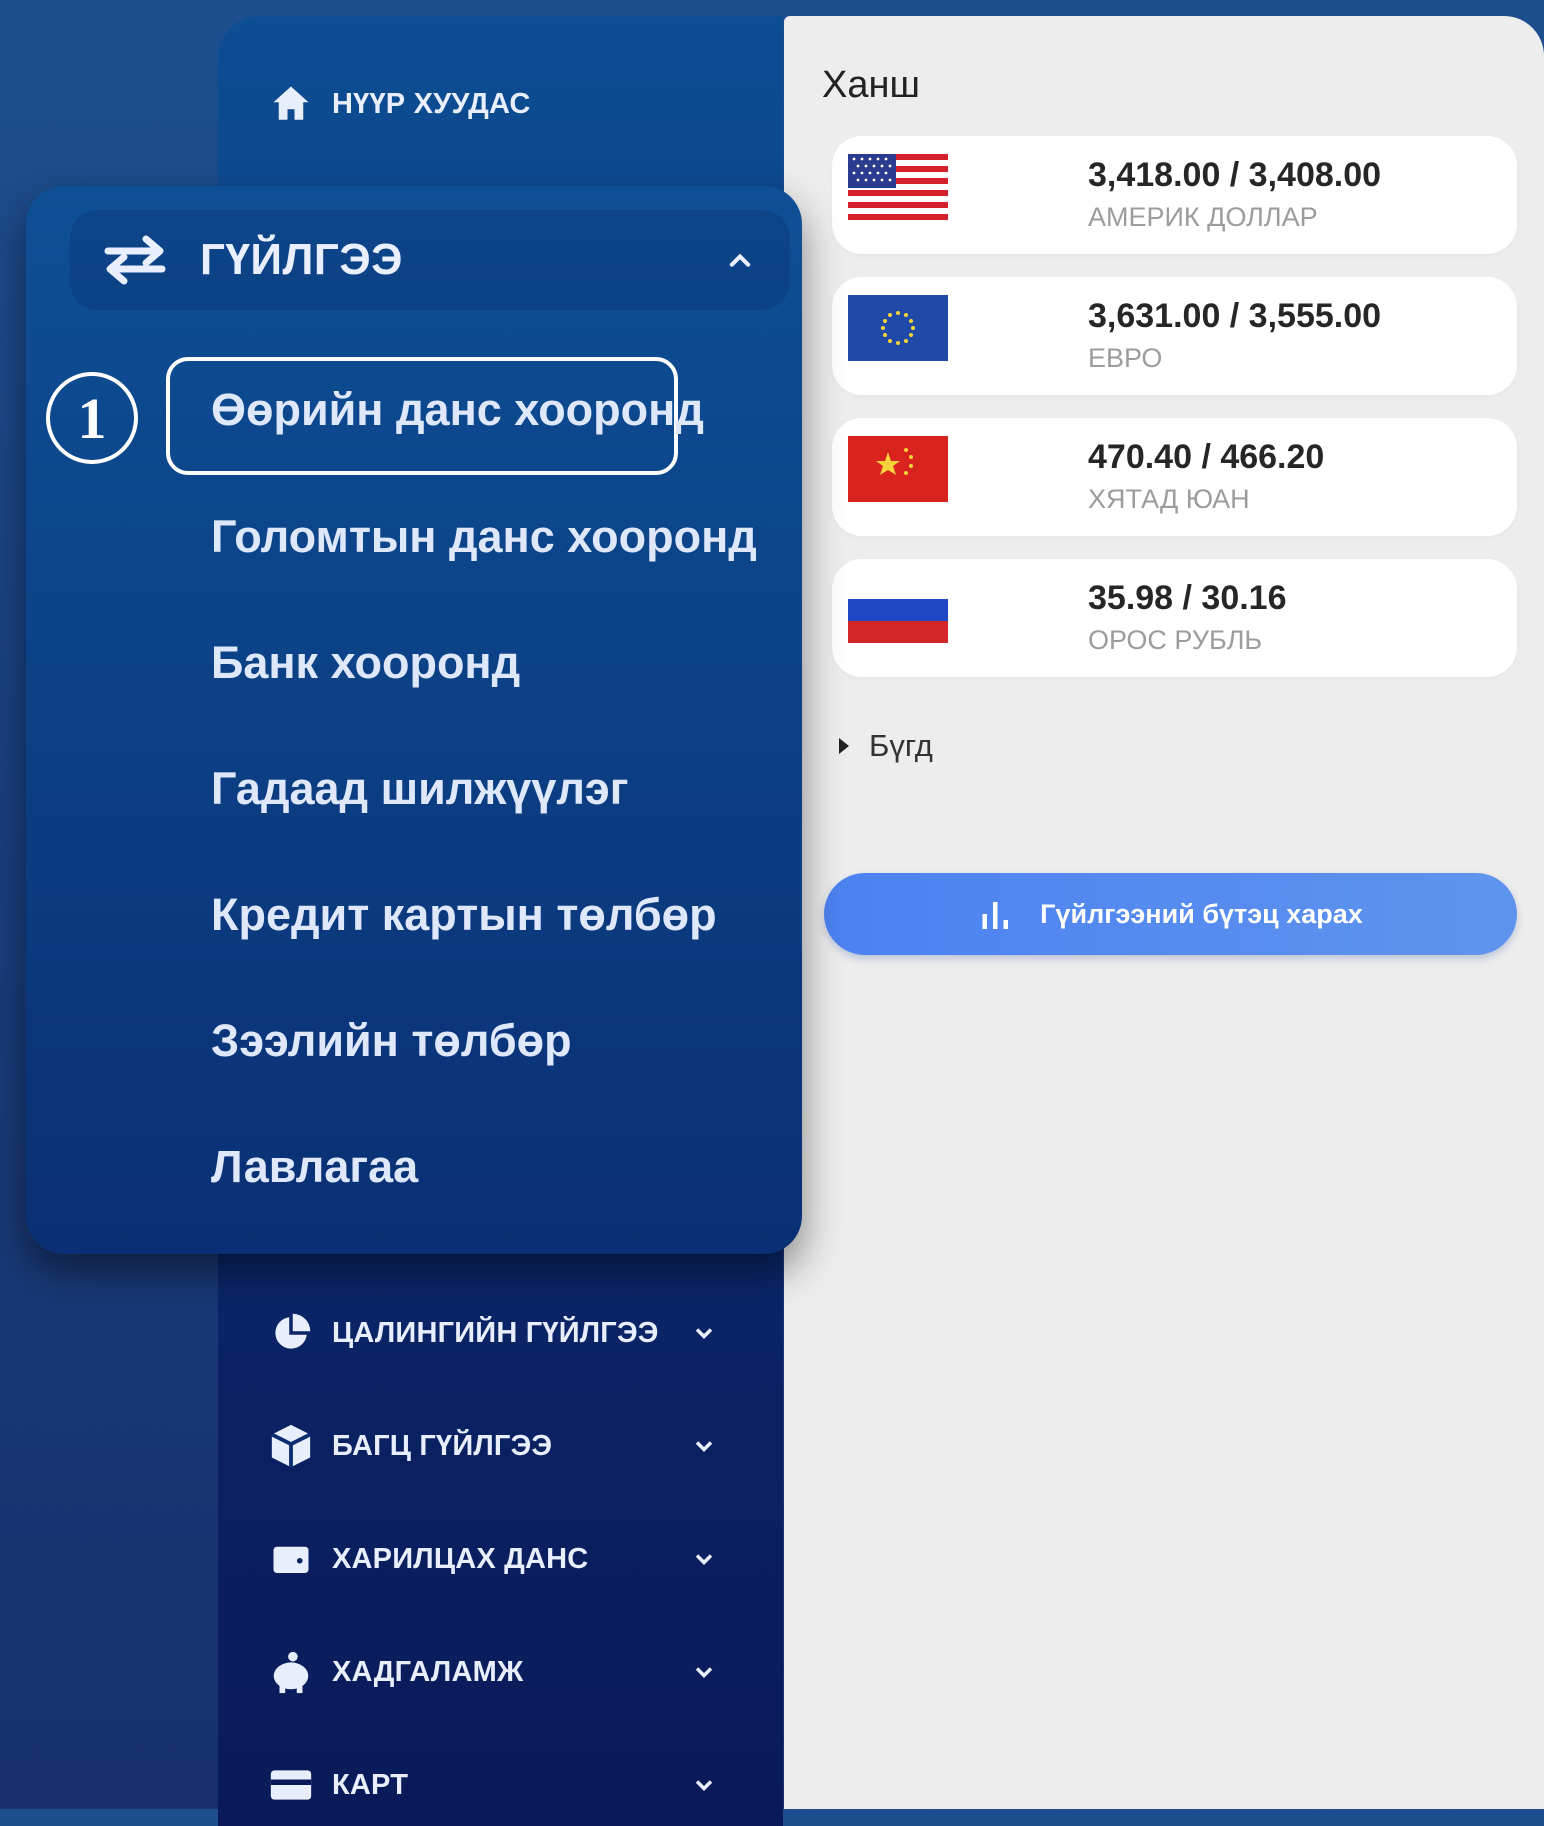 The width and height of the screenshot is (1544, 1826). I want to click on transactions-menu-header: ГҮЙЛГЭЭ, so click(430, 260).